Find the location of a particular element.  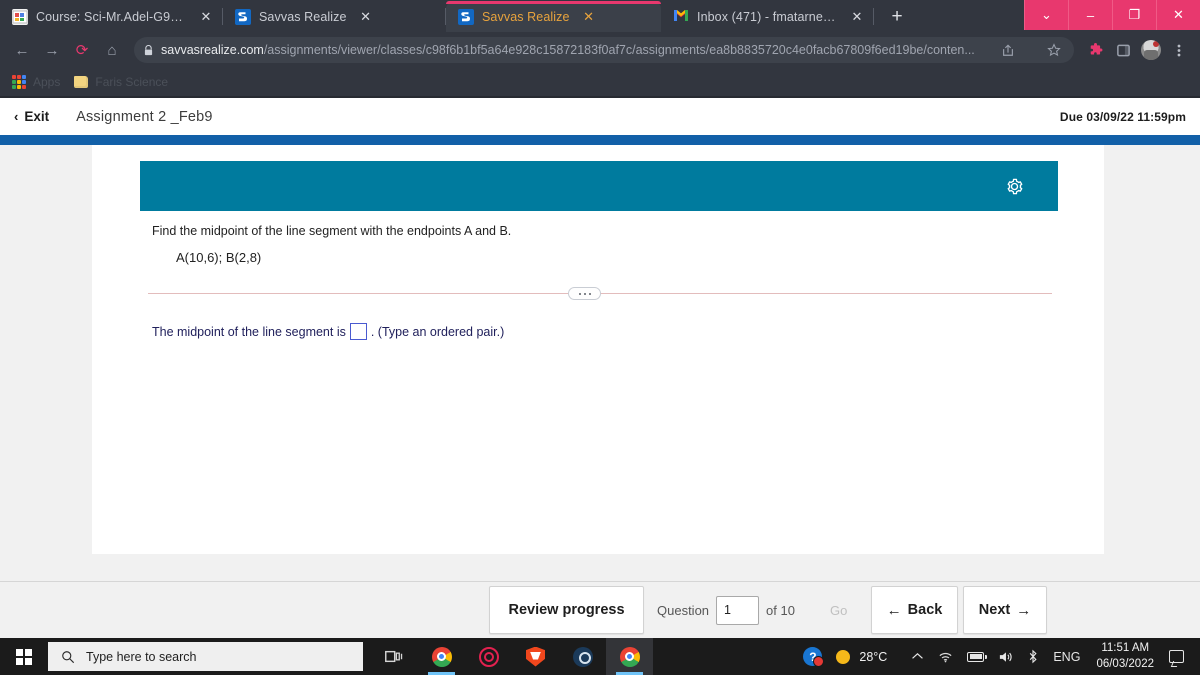

question-number-input: 1 is located at coordinates (738, 610).